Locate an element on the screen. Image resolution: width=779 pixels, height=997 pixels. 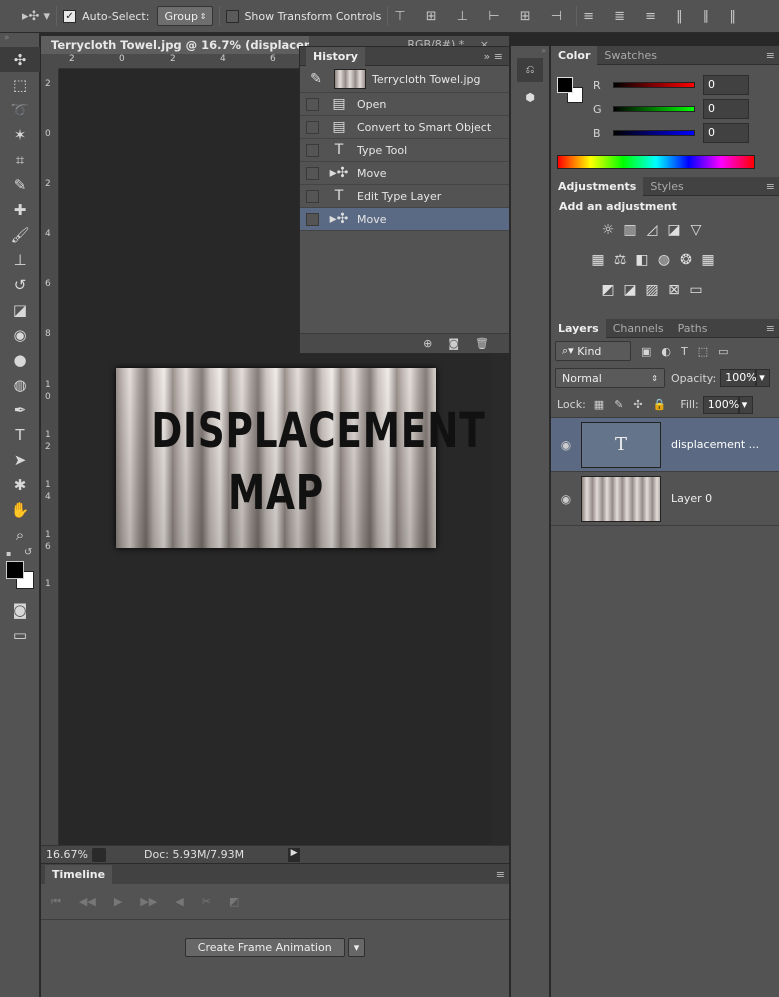
history-dock-icon: ⎌ is located at coordinates (530, 70).